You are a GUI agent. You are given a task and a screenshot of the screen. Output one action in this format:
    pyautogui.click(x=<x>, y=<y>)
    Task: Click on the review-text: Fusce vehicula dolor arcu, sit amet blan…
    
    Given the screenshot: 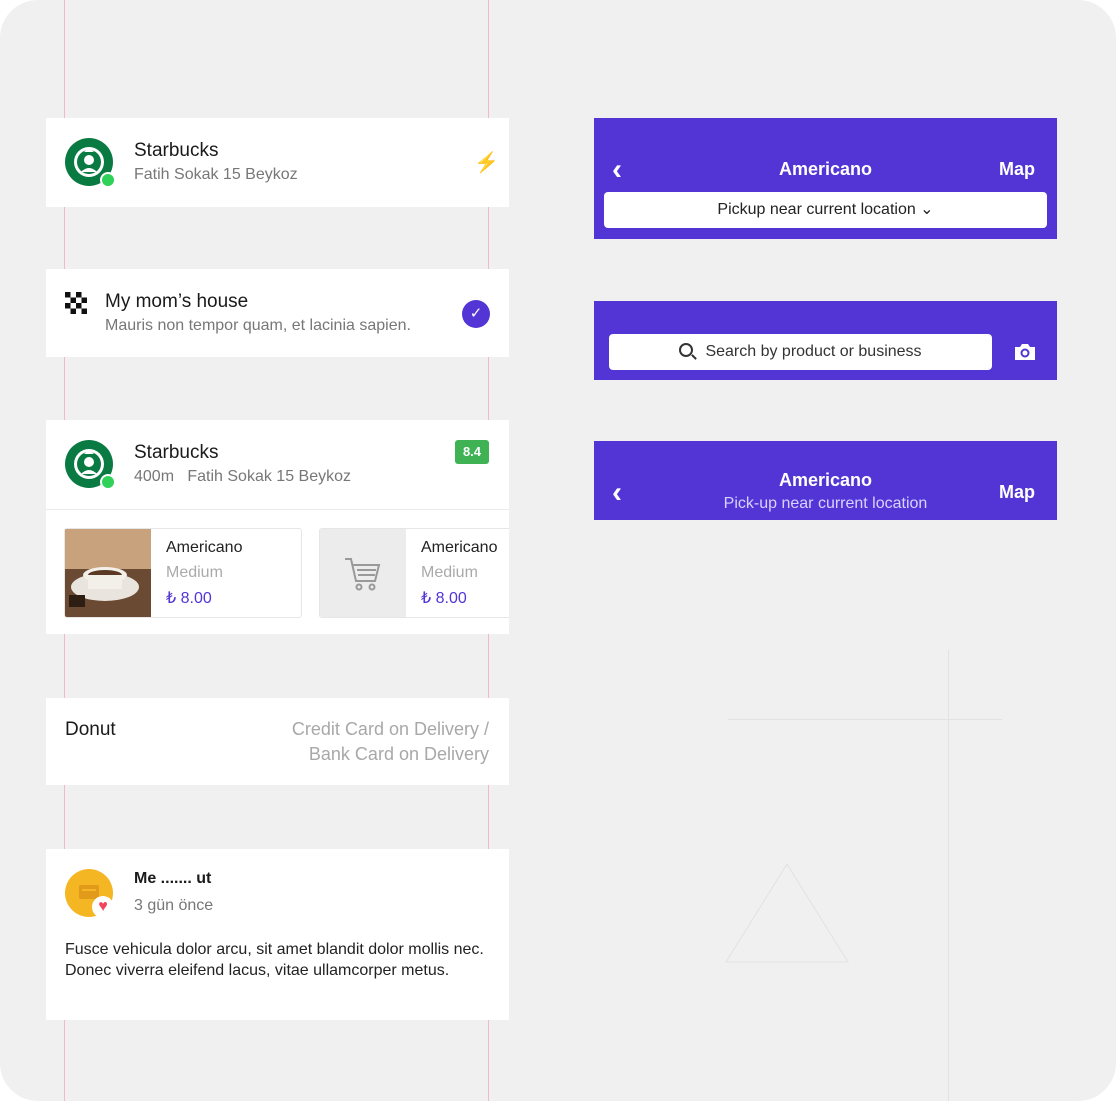 What is the action you would take?
    pyautogui.click(x=274, y=960)
    